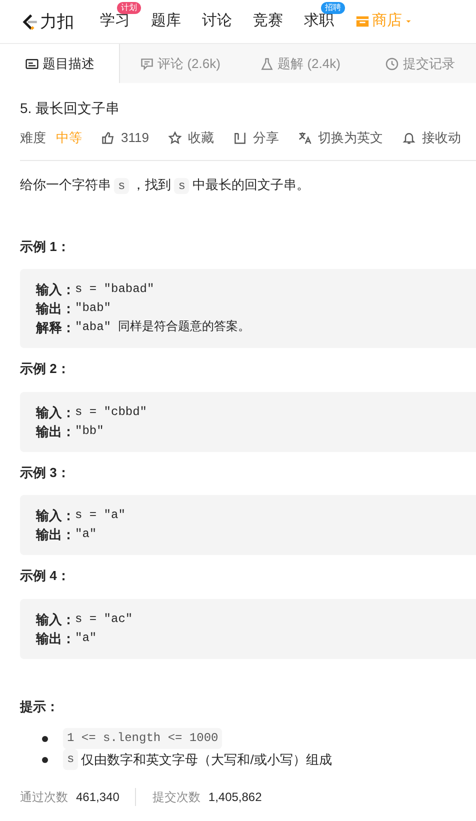 This screenshot has height=821, width=476. Describe the element at coordinates (65, 184) in the screenshot. I see `description-text: 给你一个字符串` at that location.